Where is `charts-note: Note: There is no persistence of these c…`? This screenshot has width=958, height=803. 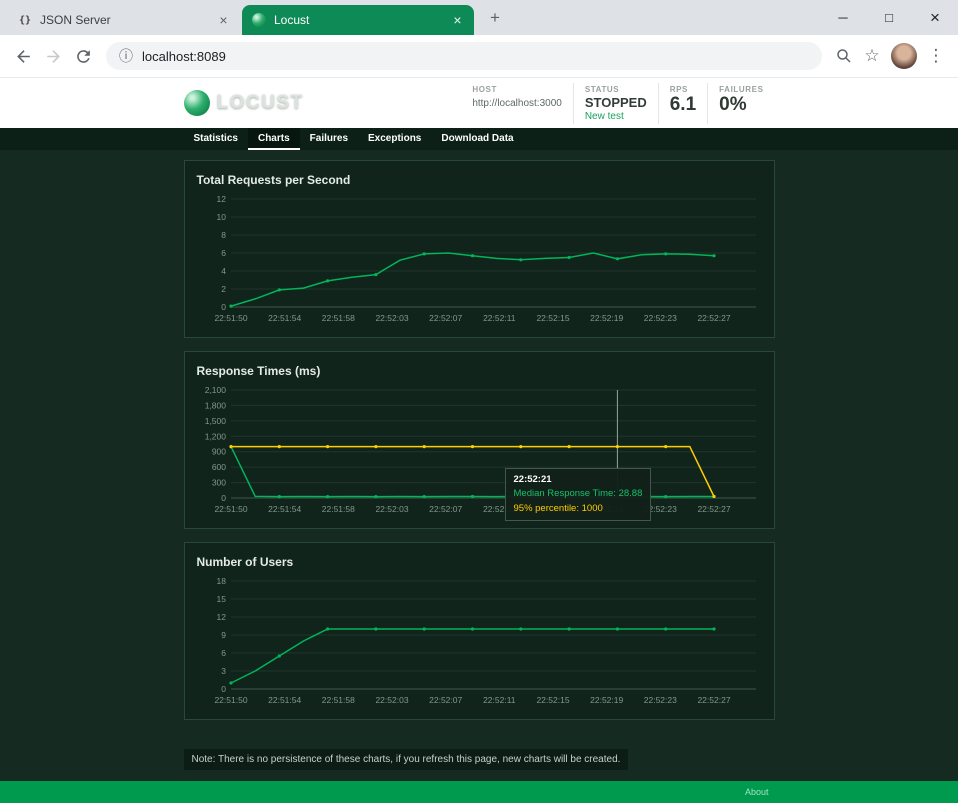
charts-note: Note: There is no persistence of these c… is located at coordinates (406, 759).